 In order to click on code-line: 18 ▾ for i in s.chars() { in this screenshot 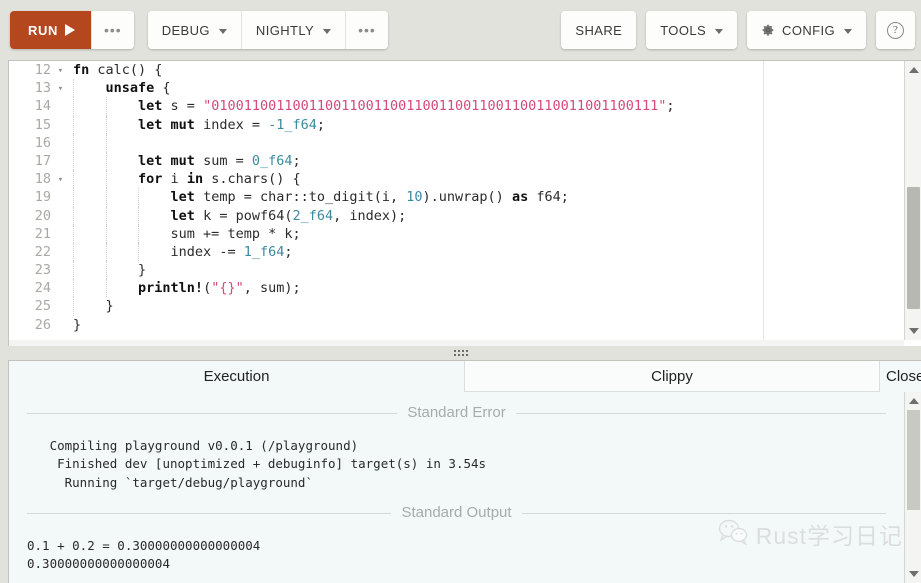, I will do `click(456, 180)`.